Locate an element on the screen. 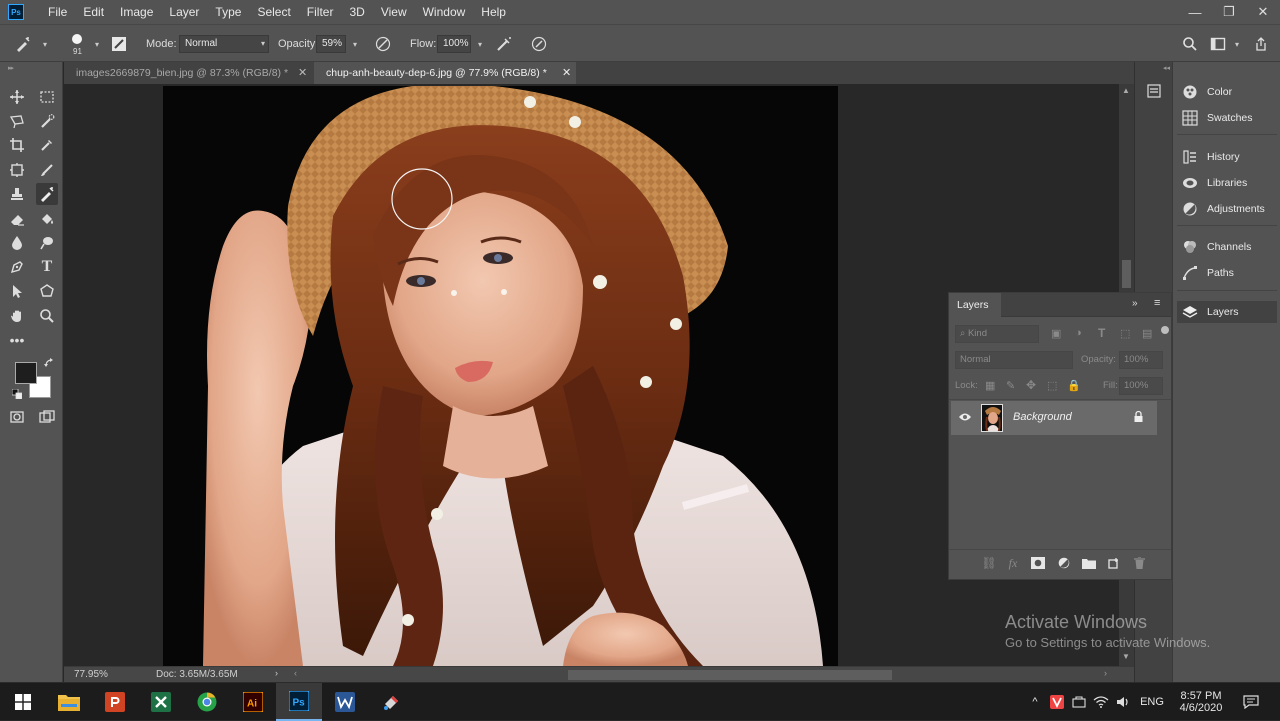 The width and height of the screenshot is (1280, 721). tab-layers: Layers is located at coordinates (975, 305).